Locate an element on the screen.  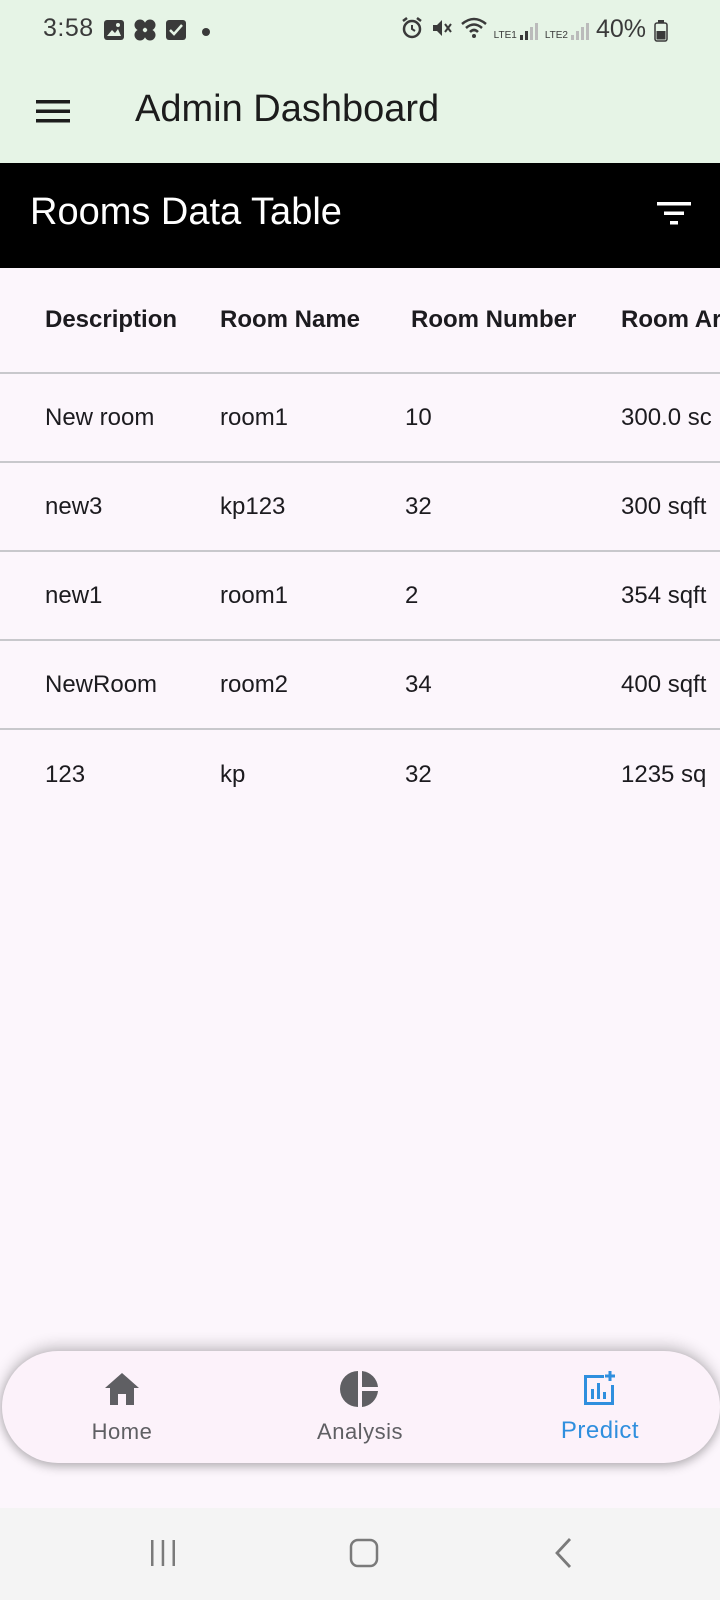
network-1-label: LTE1 is located at coordinates (505, 35).